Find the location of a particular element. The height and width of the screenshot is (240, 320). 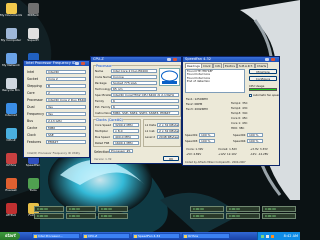

intel-logo is located at coordinates (169, 77).